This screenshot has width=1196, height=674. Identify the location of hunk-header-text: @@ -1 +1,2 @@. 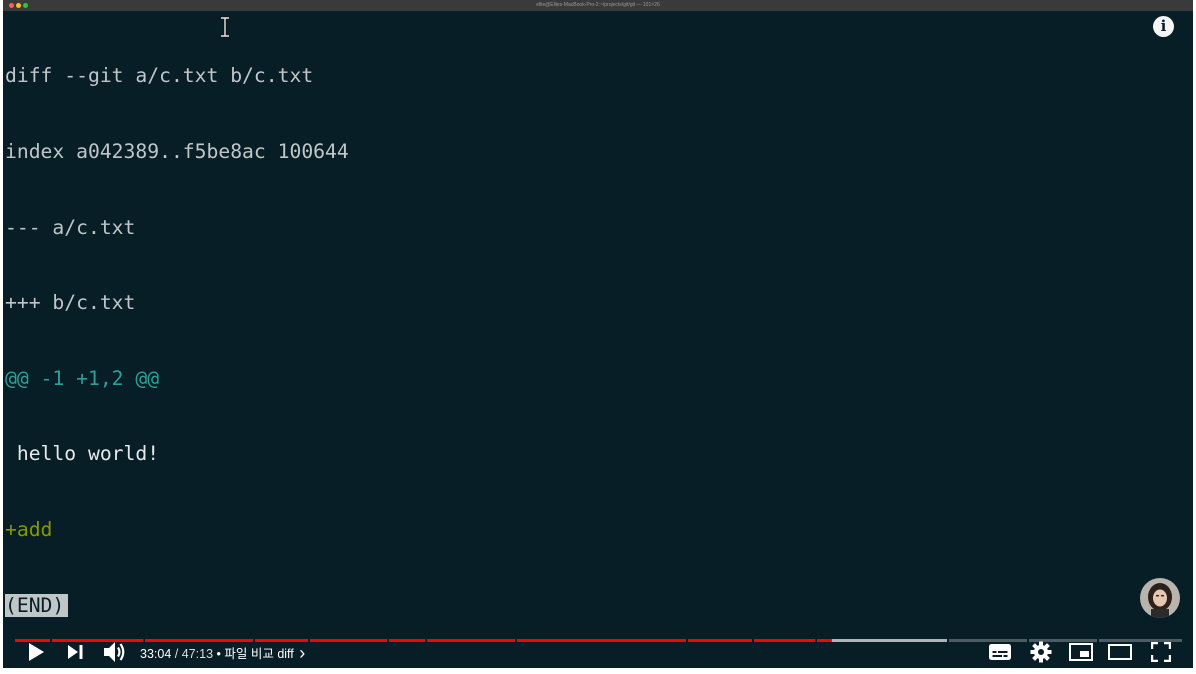
(82, 378).